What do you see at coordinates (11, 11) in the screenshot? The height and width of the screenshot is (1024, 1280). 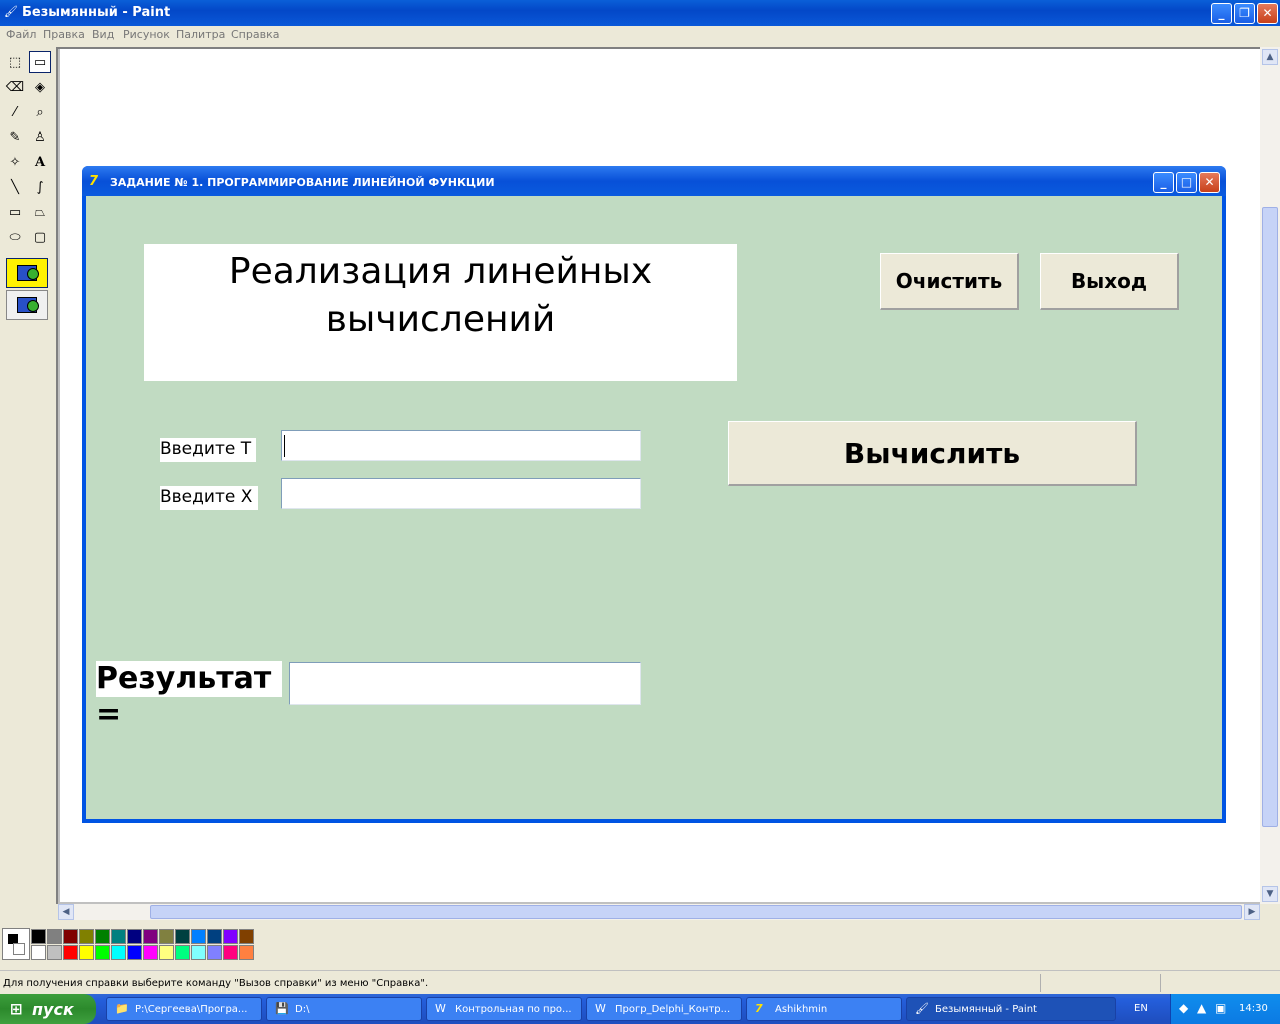 I see `paint-app-icon: 🖌` at bounding box center [11, 11].